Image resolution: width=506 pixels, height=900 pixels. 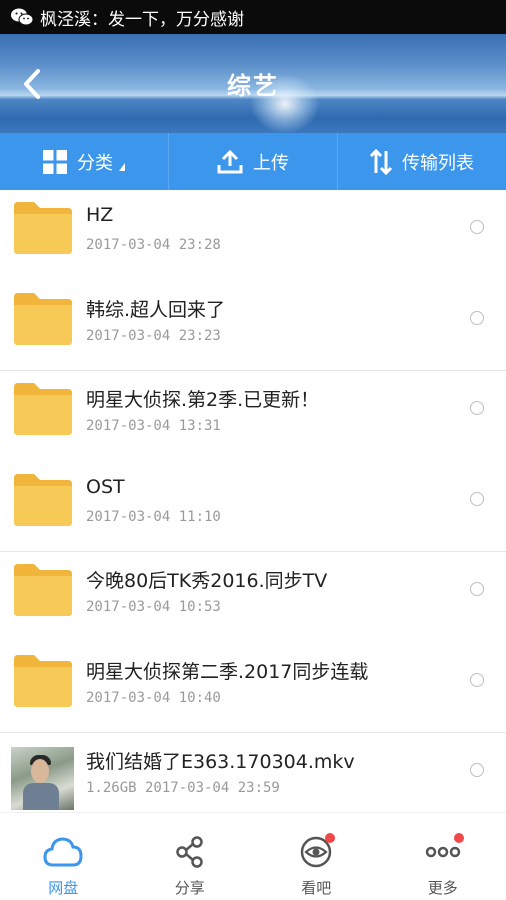 I want to click on list-item: 明星大侦探.第2季.已更新！ 2017-03-04 13:31, so click(x=253, y=416).